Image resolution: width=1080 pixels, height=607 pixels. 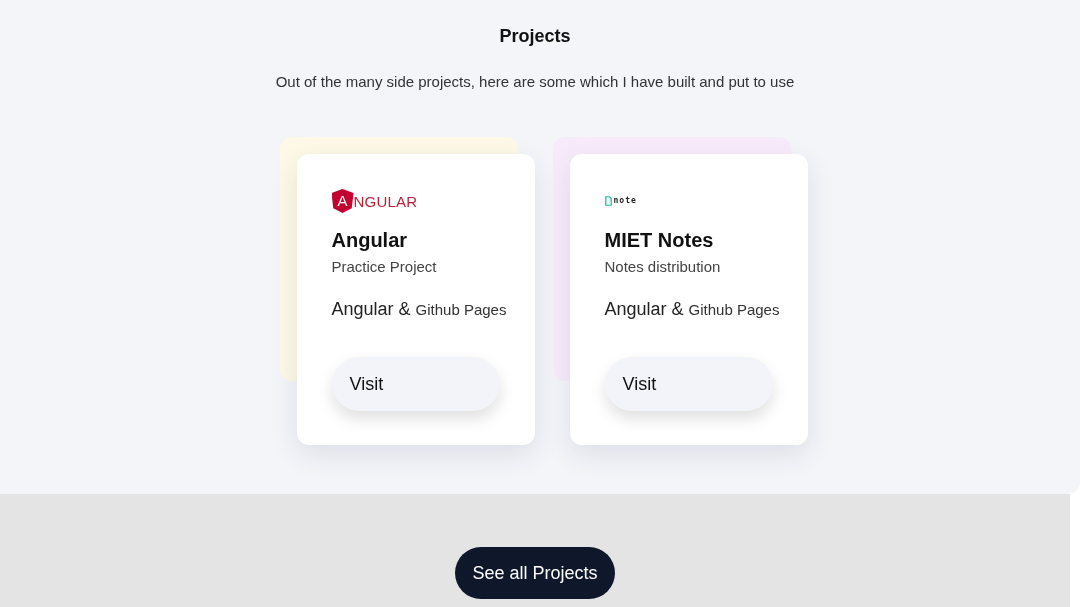 I want to click on logo-mark: A, so click(x=342, y=201).